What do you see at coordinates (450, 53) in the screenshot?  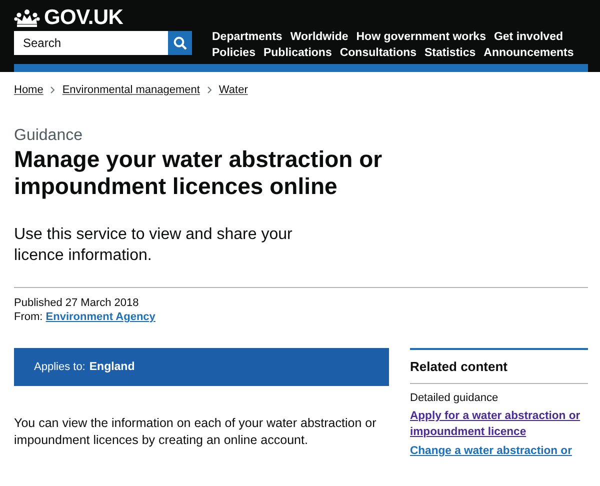 I see `nav-link: Statistics` at bounding box center [450, 53].